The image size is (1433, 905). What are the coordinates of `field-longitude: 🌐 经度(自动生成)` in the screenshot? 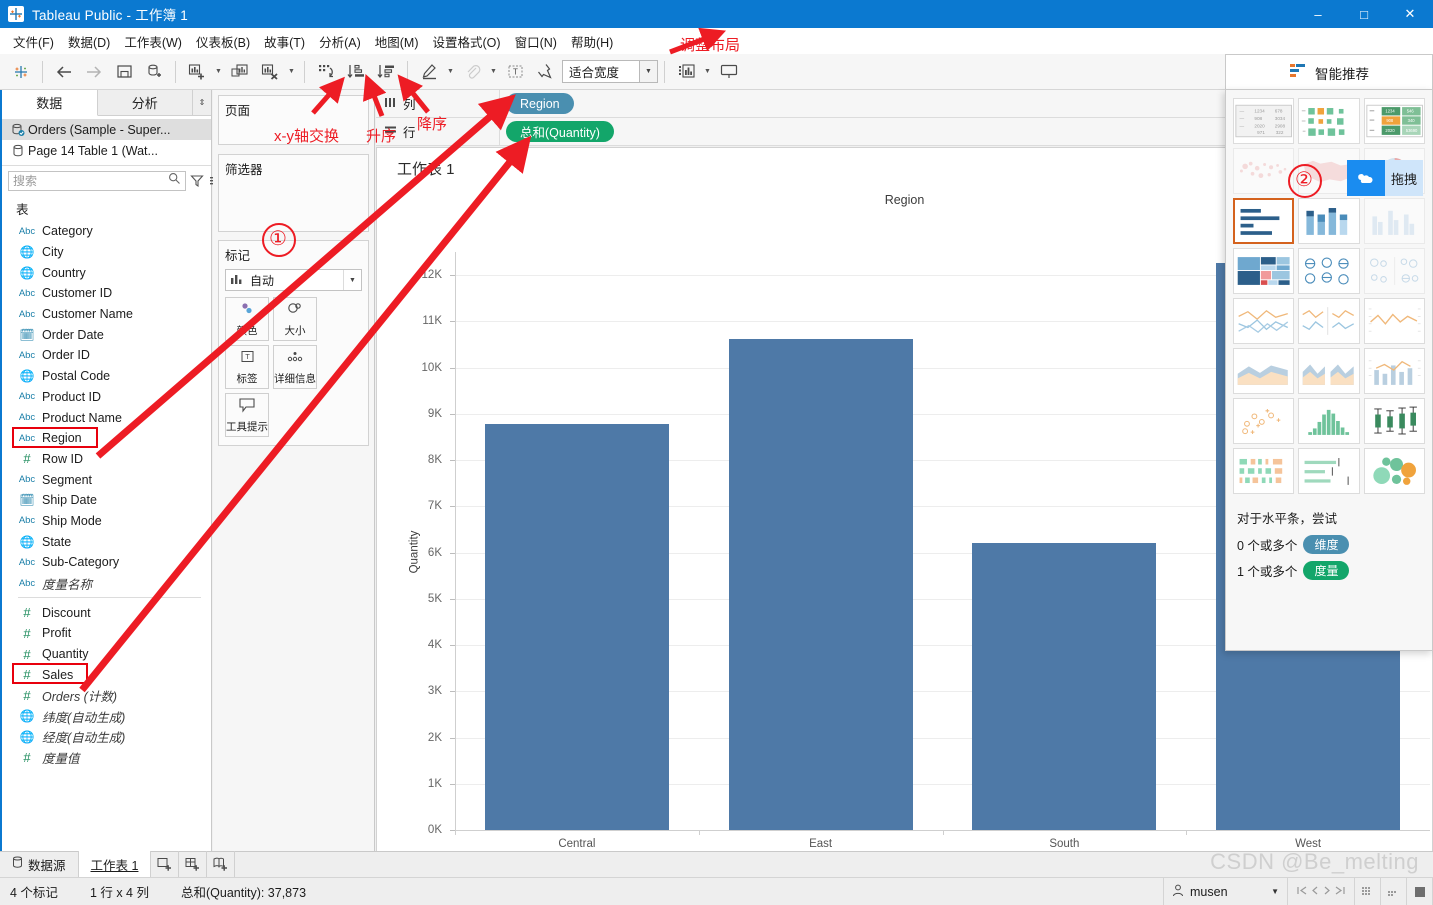 It's located at (106, 737).